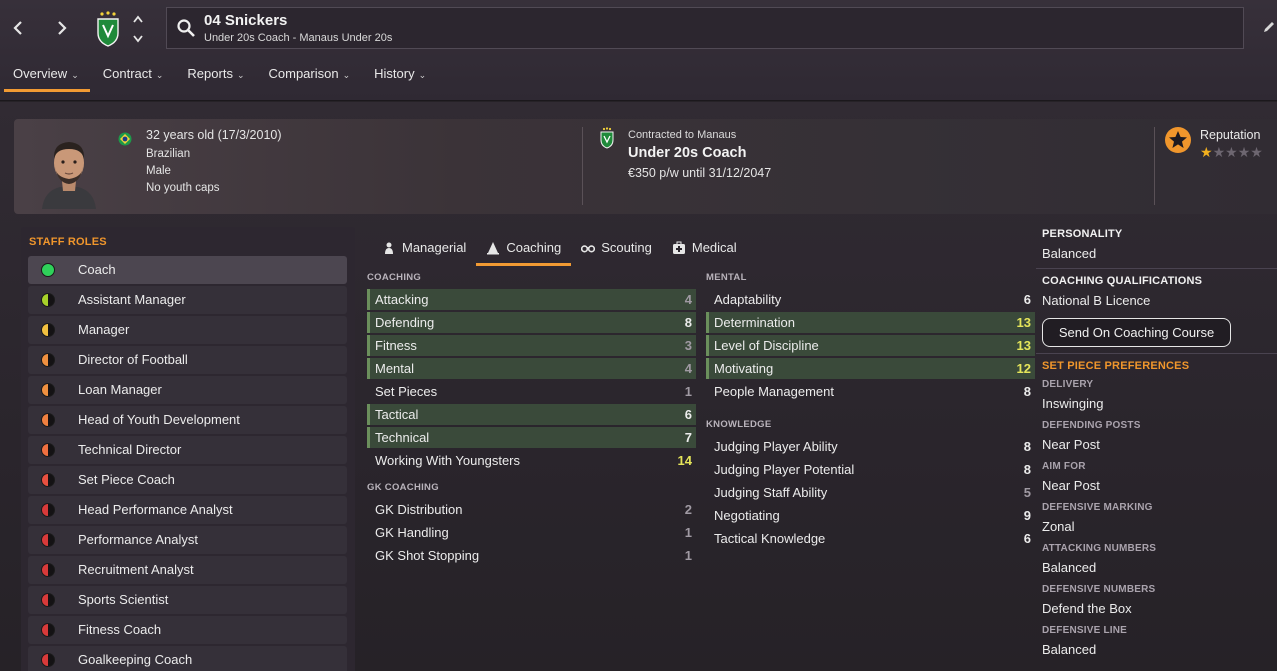 The height and width of the screenshot is (671, 1277). I want to click on tab-medical: Medical, so click(704, 247).